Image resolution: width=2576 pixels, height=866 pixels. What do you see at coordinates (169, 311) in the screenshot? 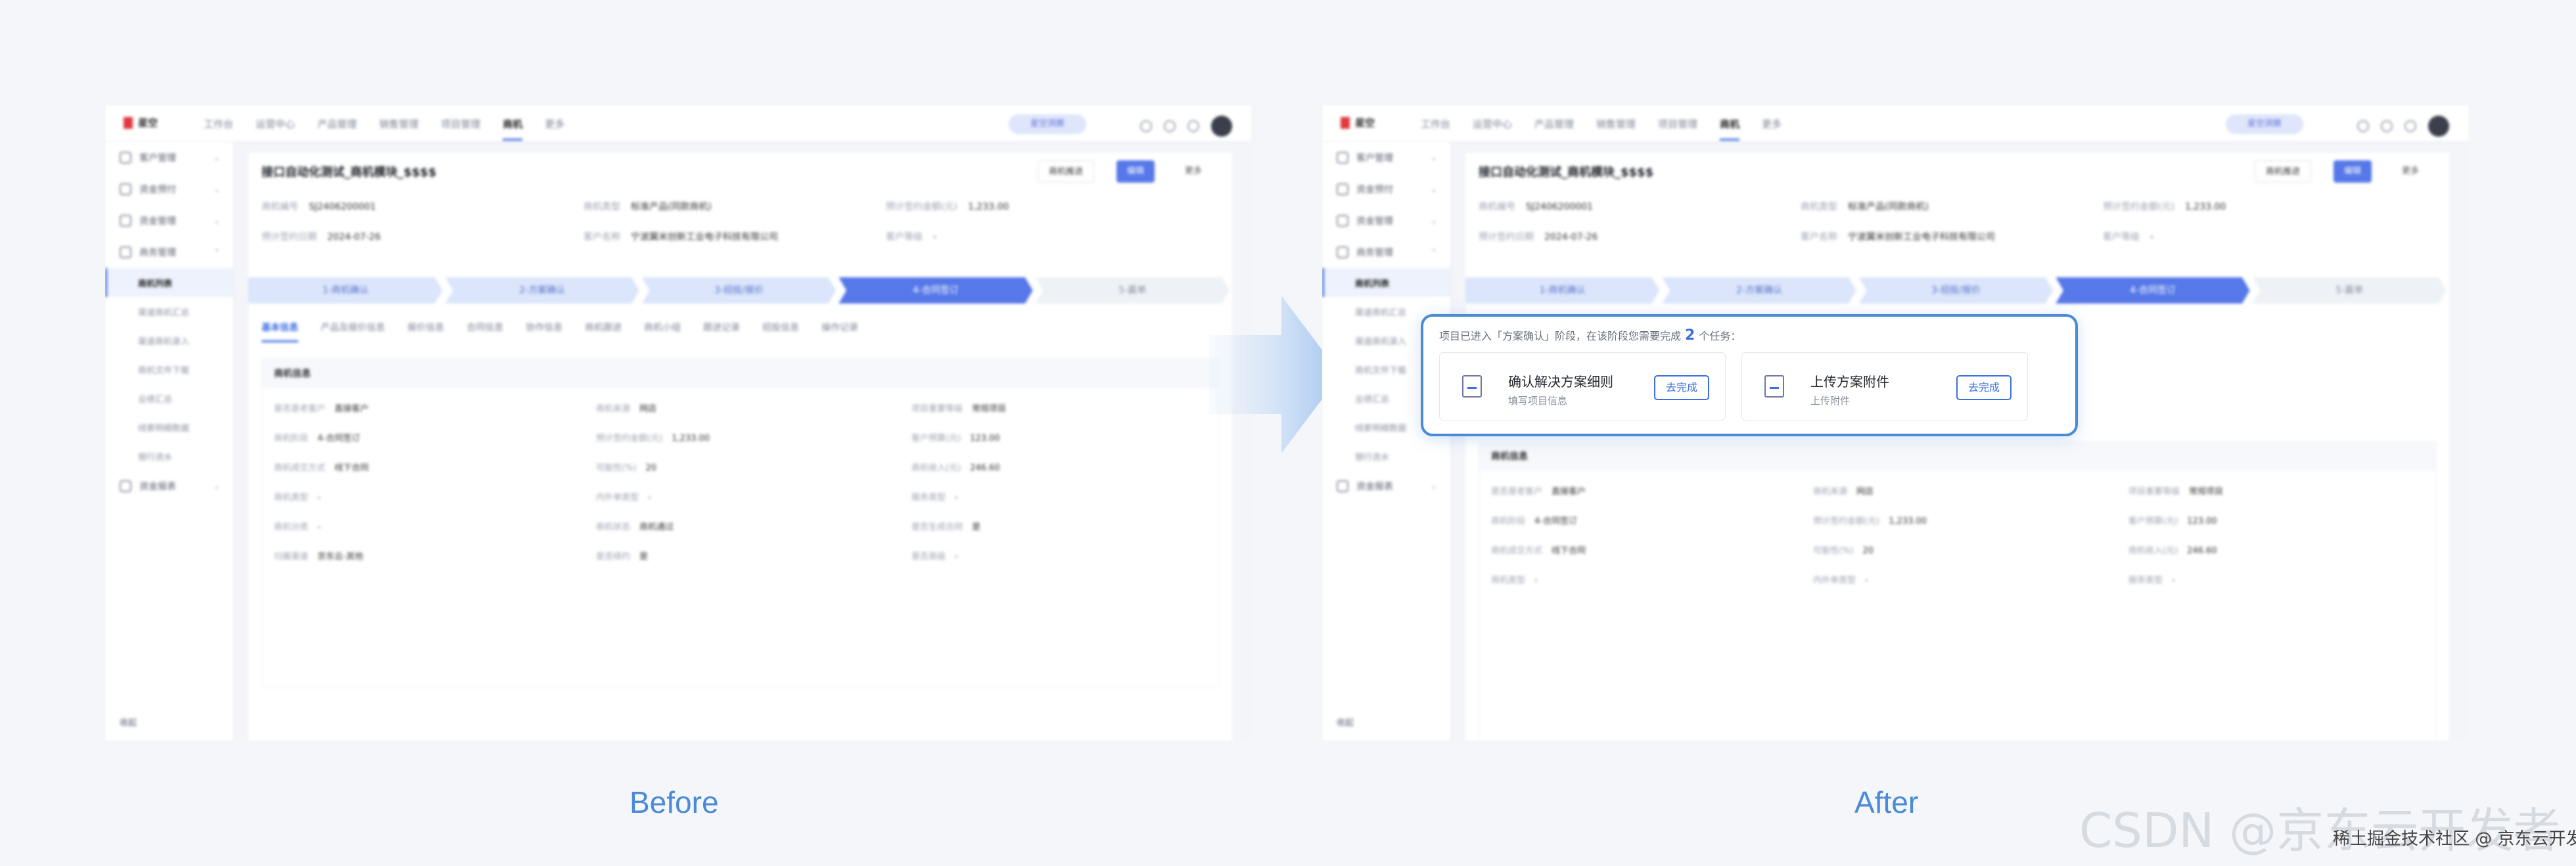
I see `sidebar-subitem: 渠道商机汇总` at bounding box center [169, 311].